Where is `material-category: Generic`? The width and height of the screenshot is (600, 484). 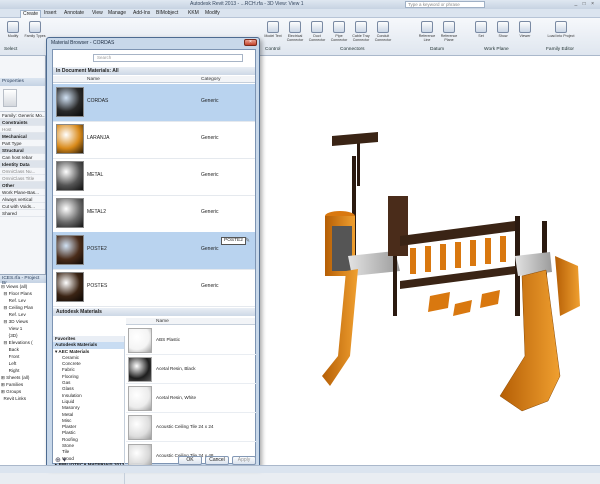 material-category: Generic is located at coordinates (210, 249).